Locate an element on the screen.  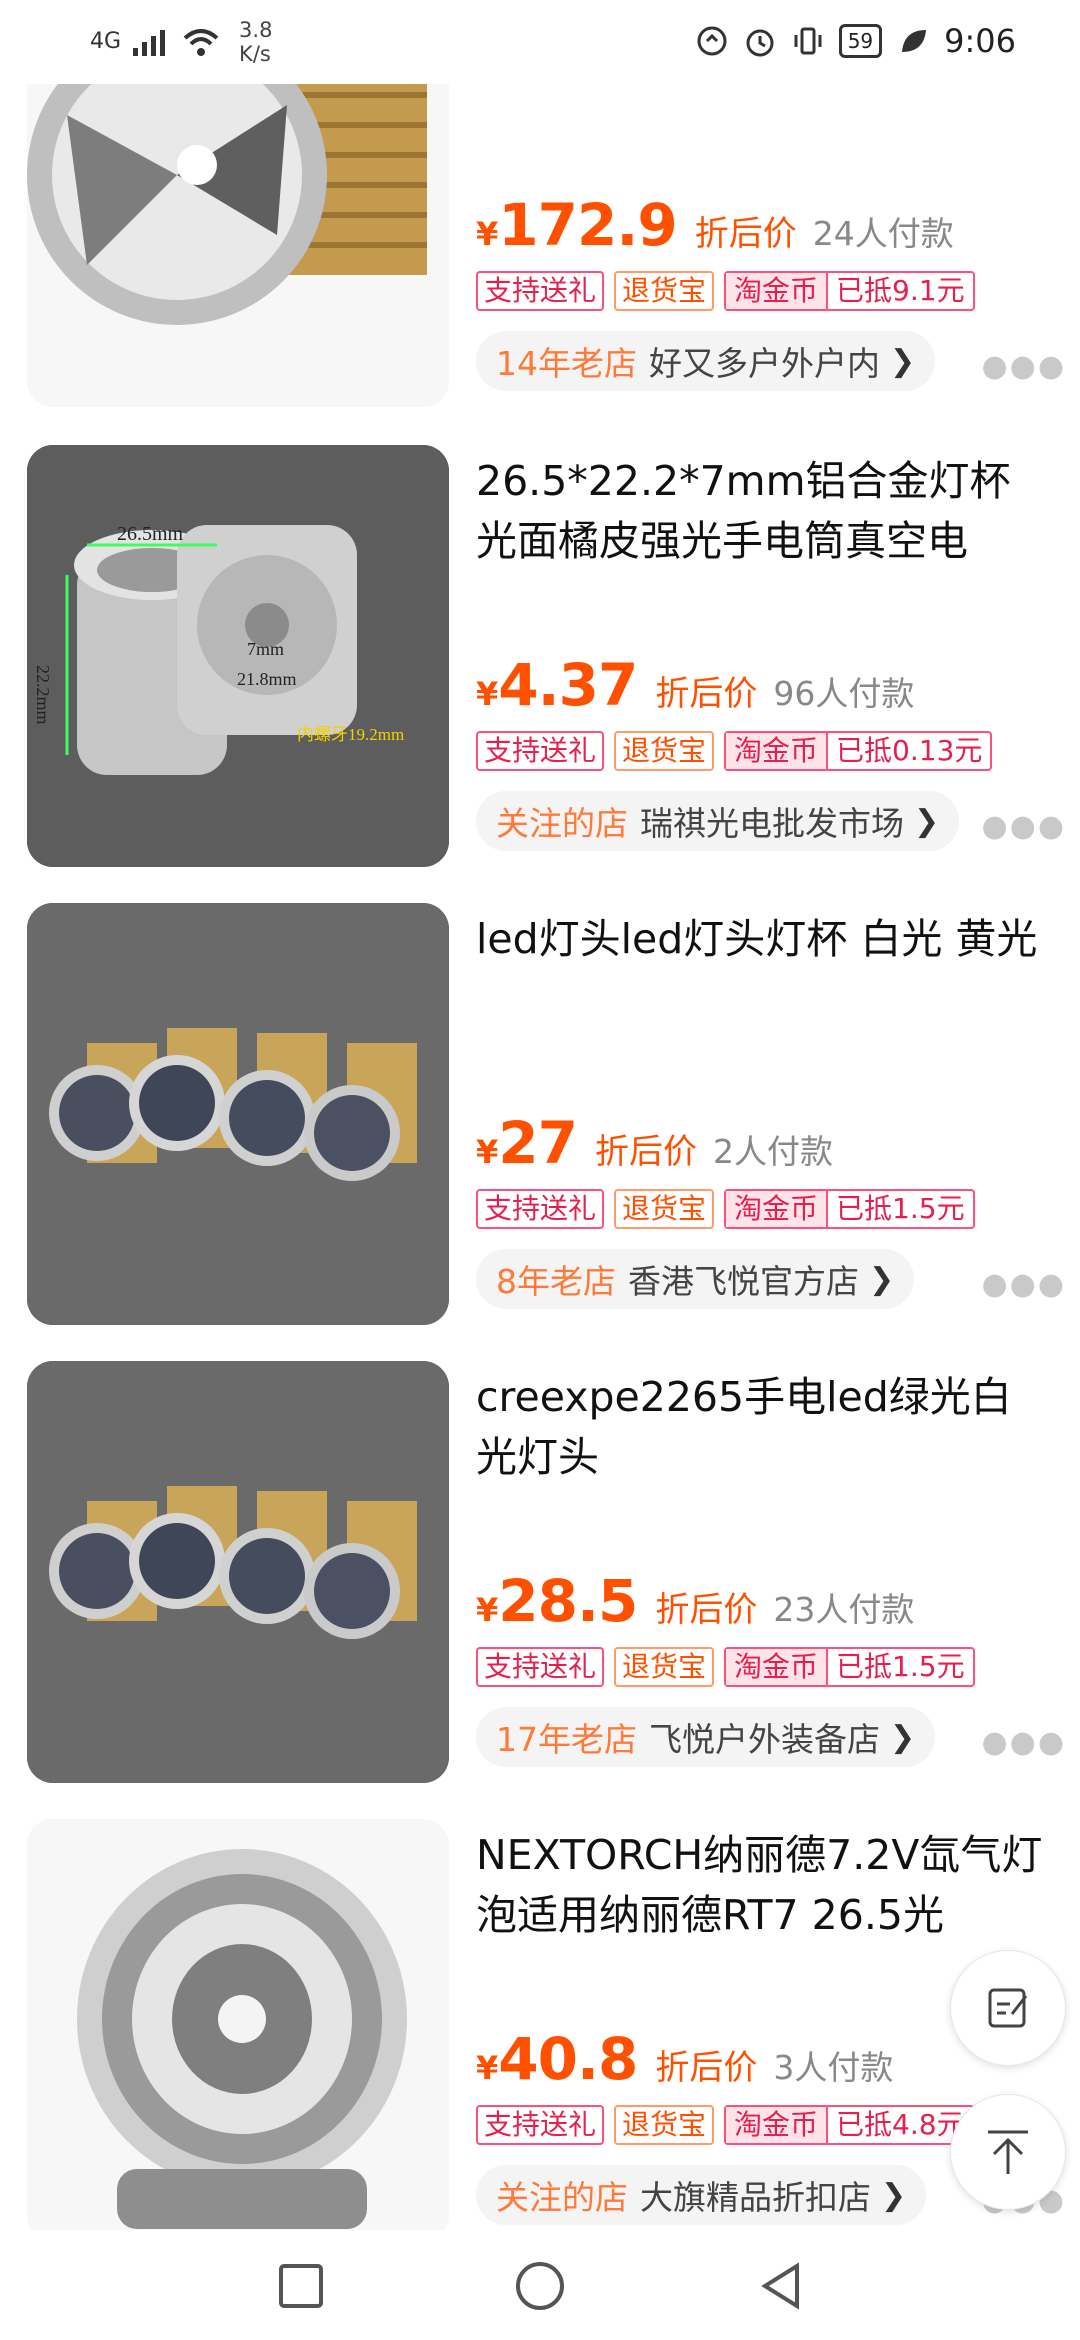
price-row: ¥28.5 折后价 23人付款 is located at coordinates (695, 1601).